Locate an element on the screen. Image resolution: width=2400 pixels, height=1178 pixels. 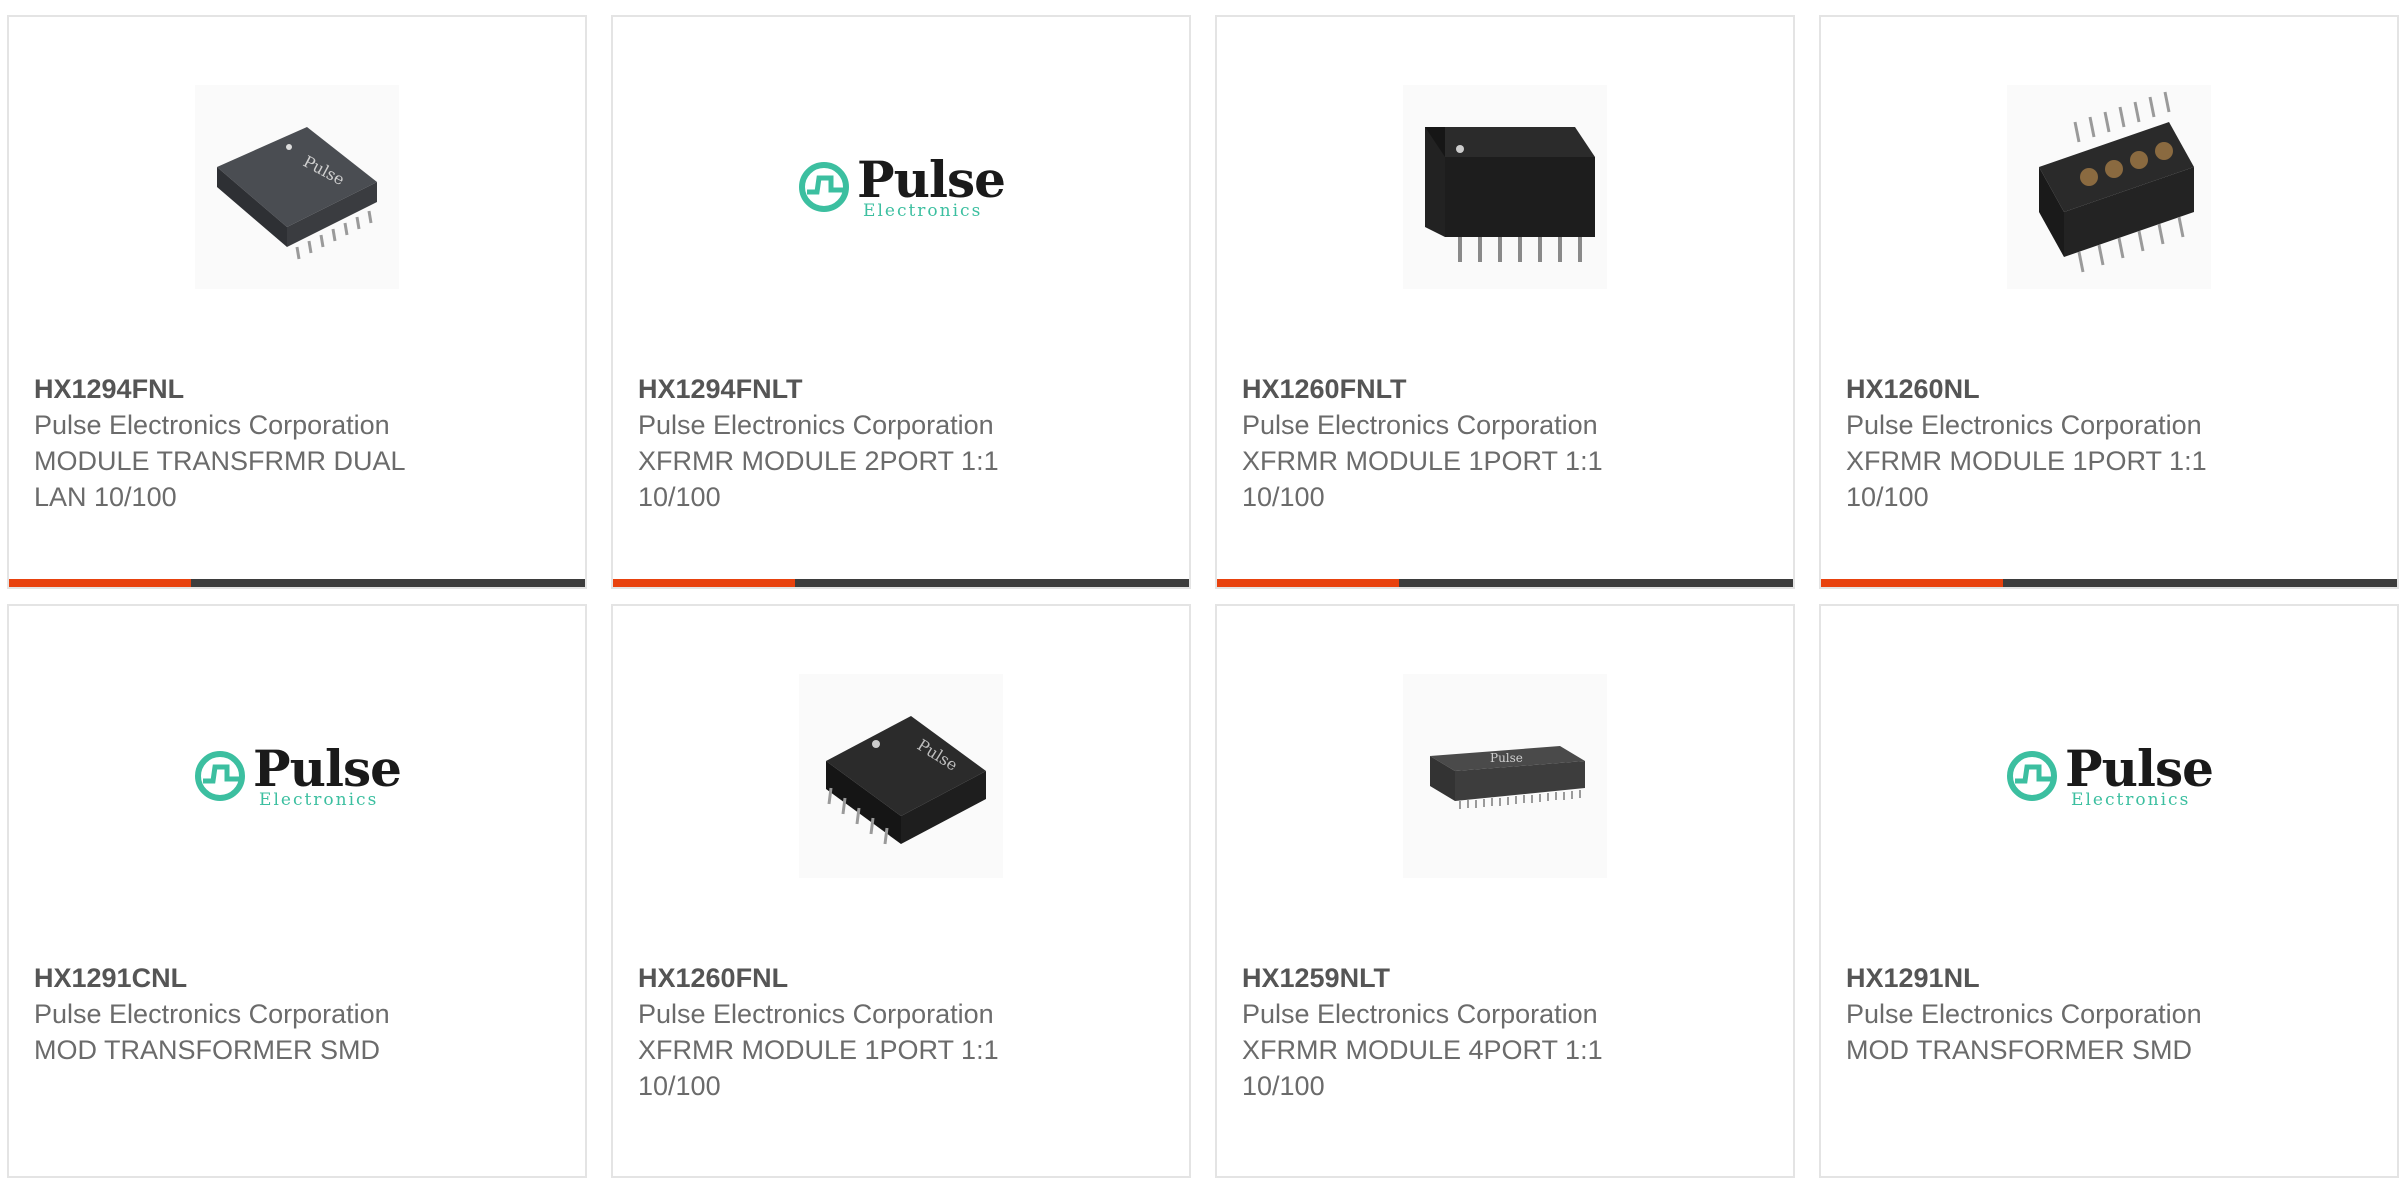
part-number: HX1260FNLT is located at coordinates (1452, 389).